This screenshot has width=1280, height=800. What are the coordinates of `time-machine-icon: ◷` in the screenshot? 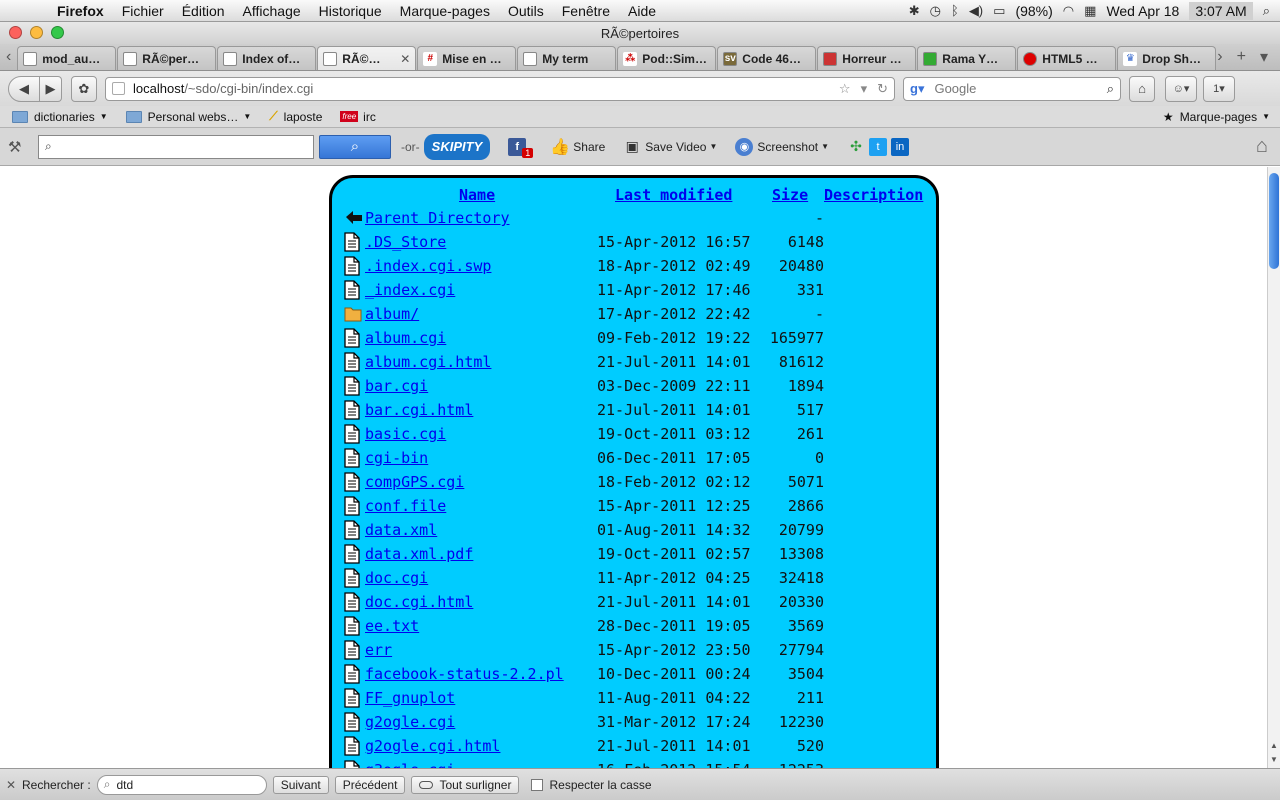 It's located at (935, 11).